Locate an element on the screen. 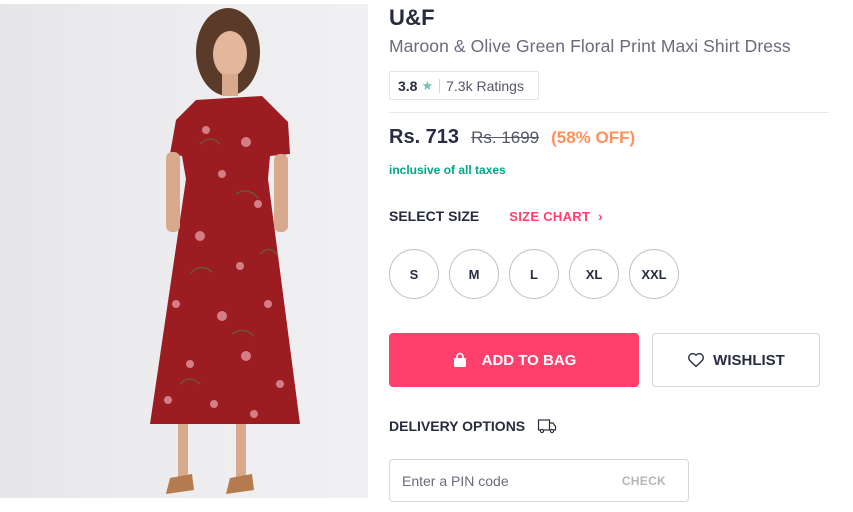 Image resolution: width=853 pixels, height=512 pixels. check-button: CHECK is located at coordinates (644, 481).